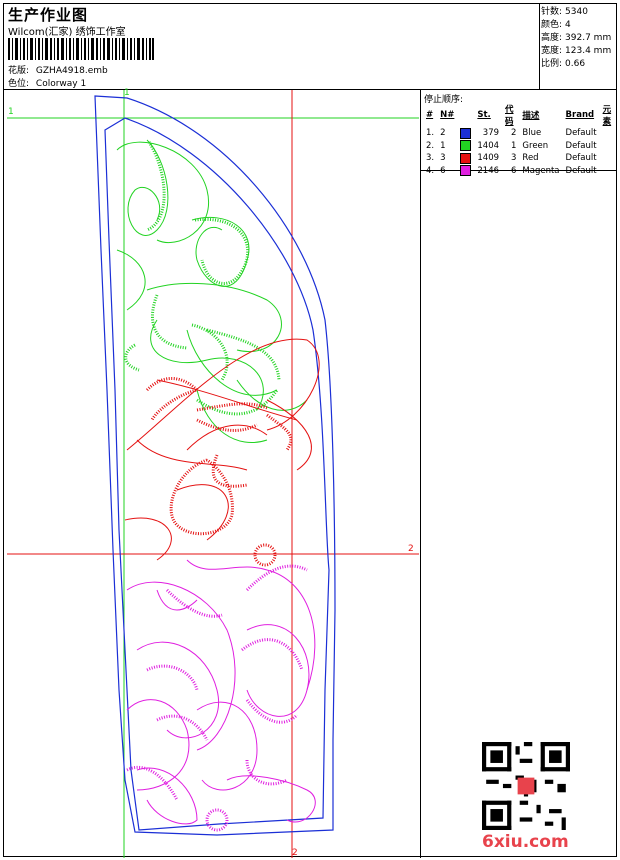  What do you see at coordinates (491, 133) in the screenshot?
I see `row-stitches: 379` at bounding box center [491, 133].